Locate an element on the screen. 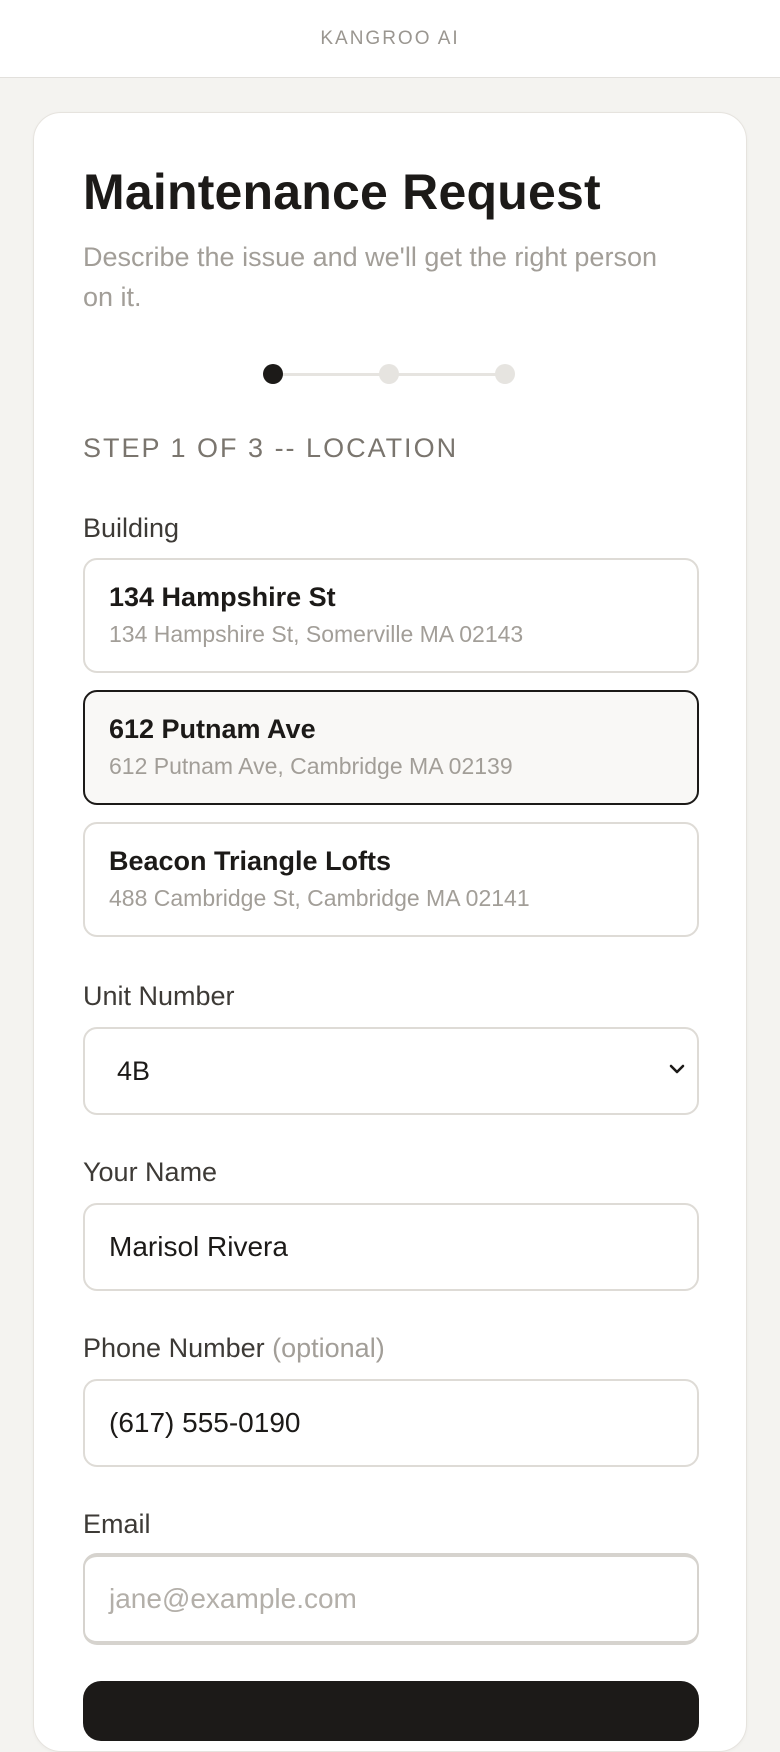  building-name: 612 Putnam Ave is located at coordinates (212, 729).